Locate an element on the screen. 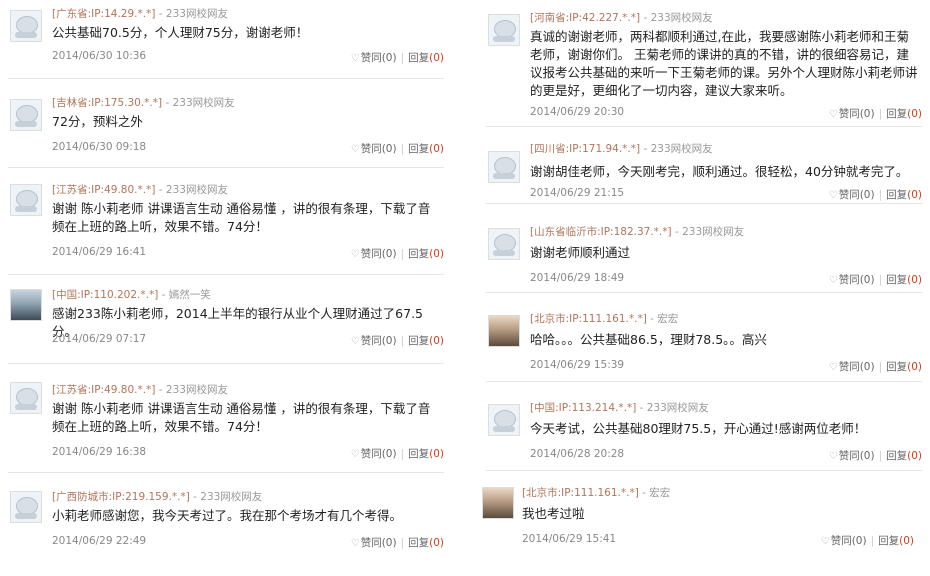 The width and height of the screenshot is (930, 576). comment-text: 小莉老师感谢您，我今天考过了。我在那个考场才有几个考得。 is located at coordinates (227, 515).